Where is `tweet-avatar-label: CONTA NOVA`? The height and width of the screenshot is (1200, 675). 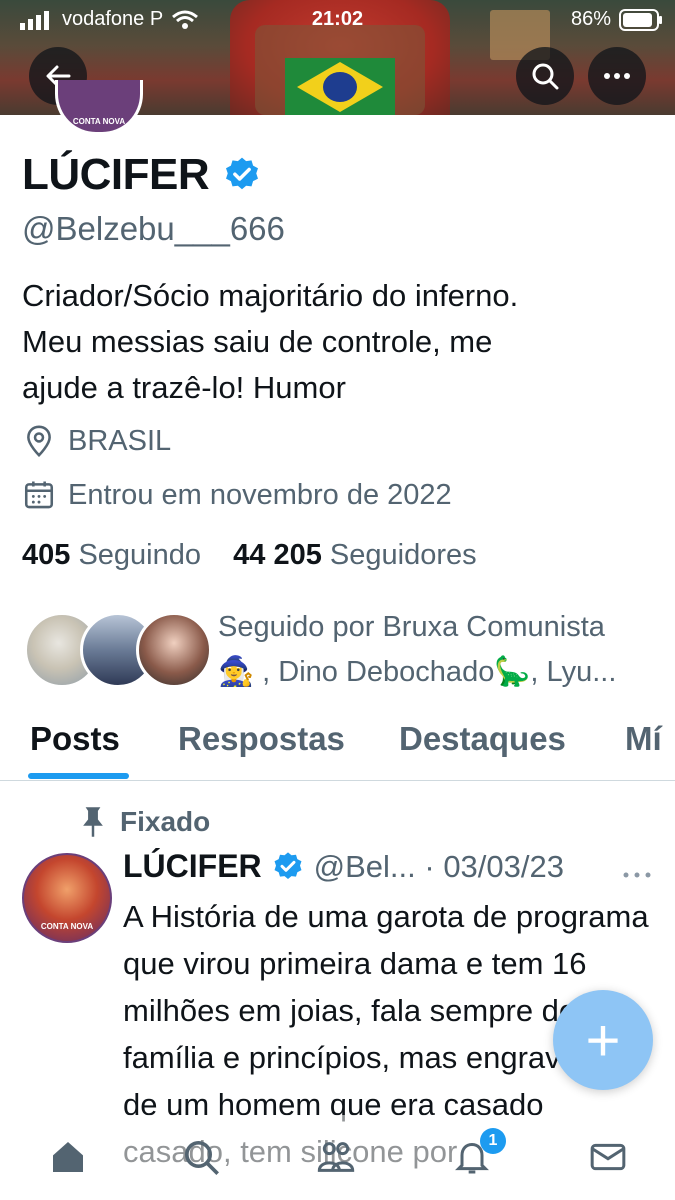
tweet-avatar-label: CONTA NOVA is located at coordinates (67, 926).